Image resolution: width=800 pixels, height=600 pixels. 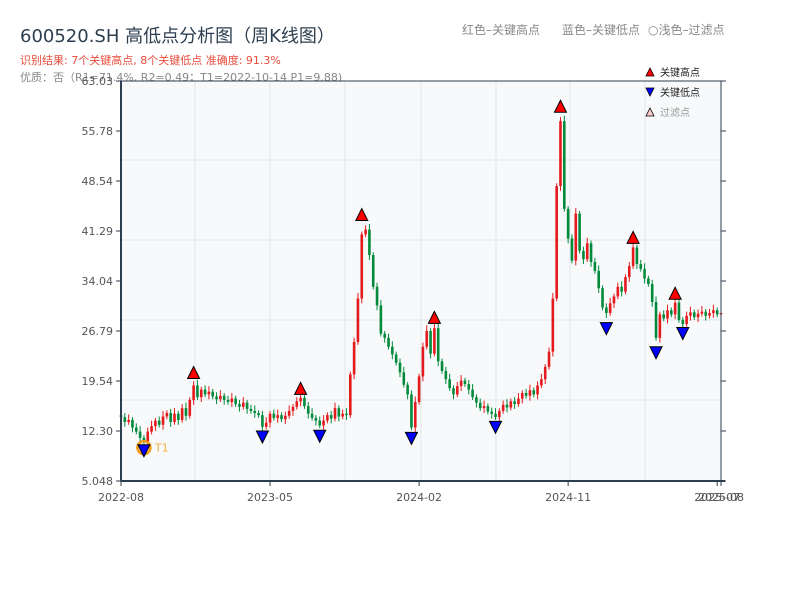 What do you see at coordinates (98, 481) in the screenshot?
I see `y-tick-label: 5.048` at bounding box center [98, 481].